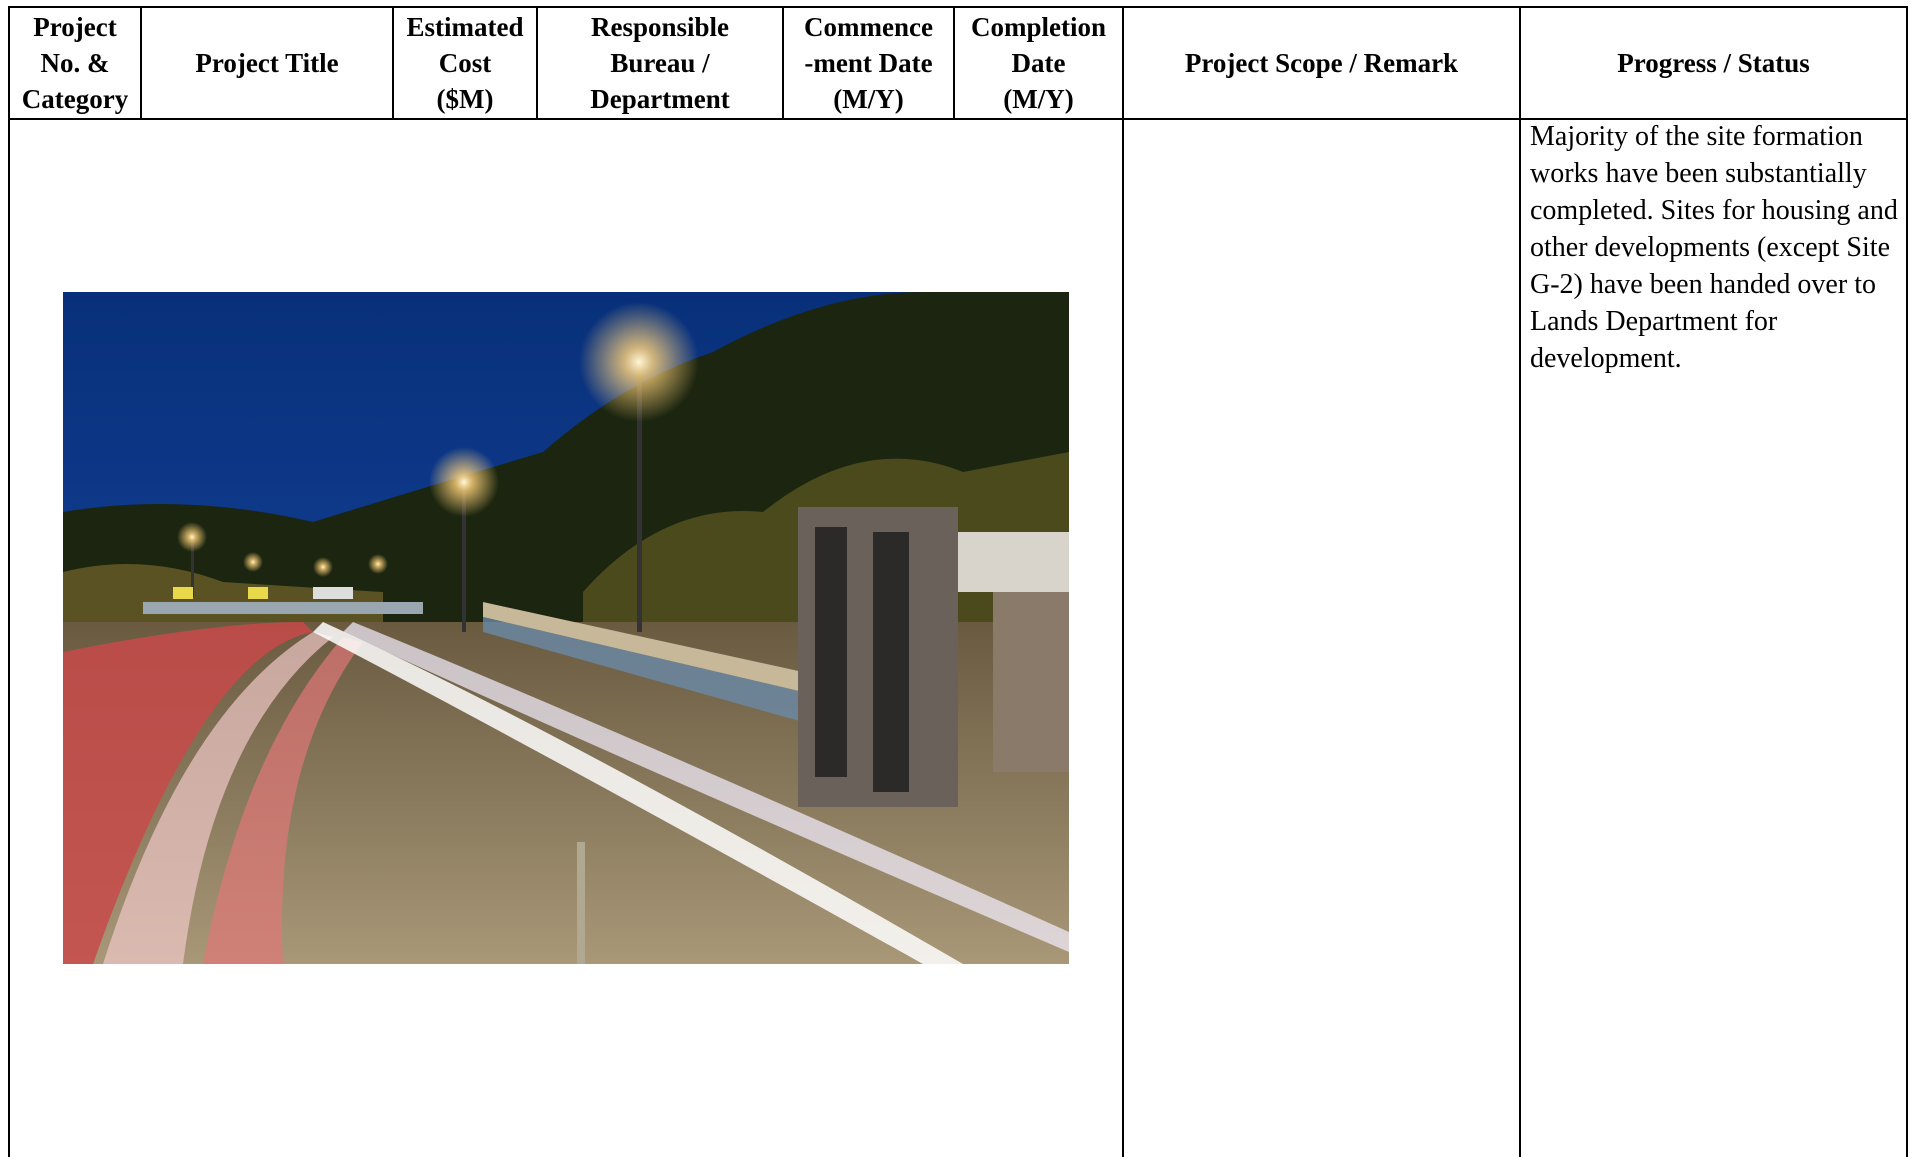 The height and width of the screenshot is (1157, 1915). I want to click on header-completion-date: Completion Date (M/Y), so click(1038, 63).